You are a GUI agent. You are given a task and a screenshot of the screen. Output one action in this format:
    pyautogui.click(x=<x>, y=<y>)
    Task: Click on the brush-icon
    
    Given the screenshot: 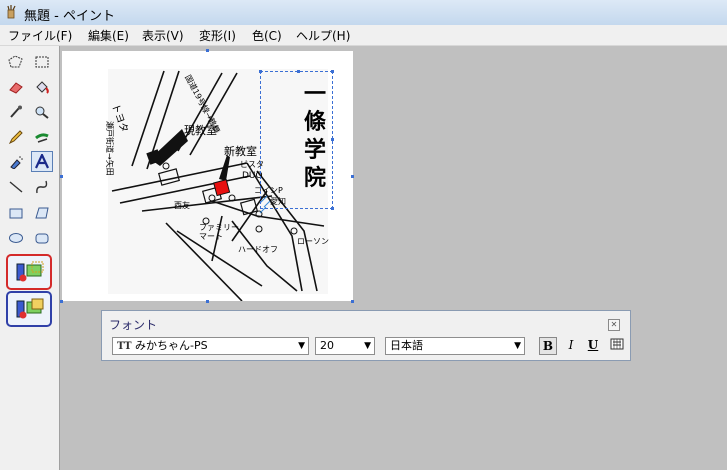 What is the action you would take?
    pyautogui.click(x=42, y=137)
    